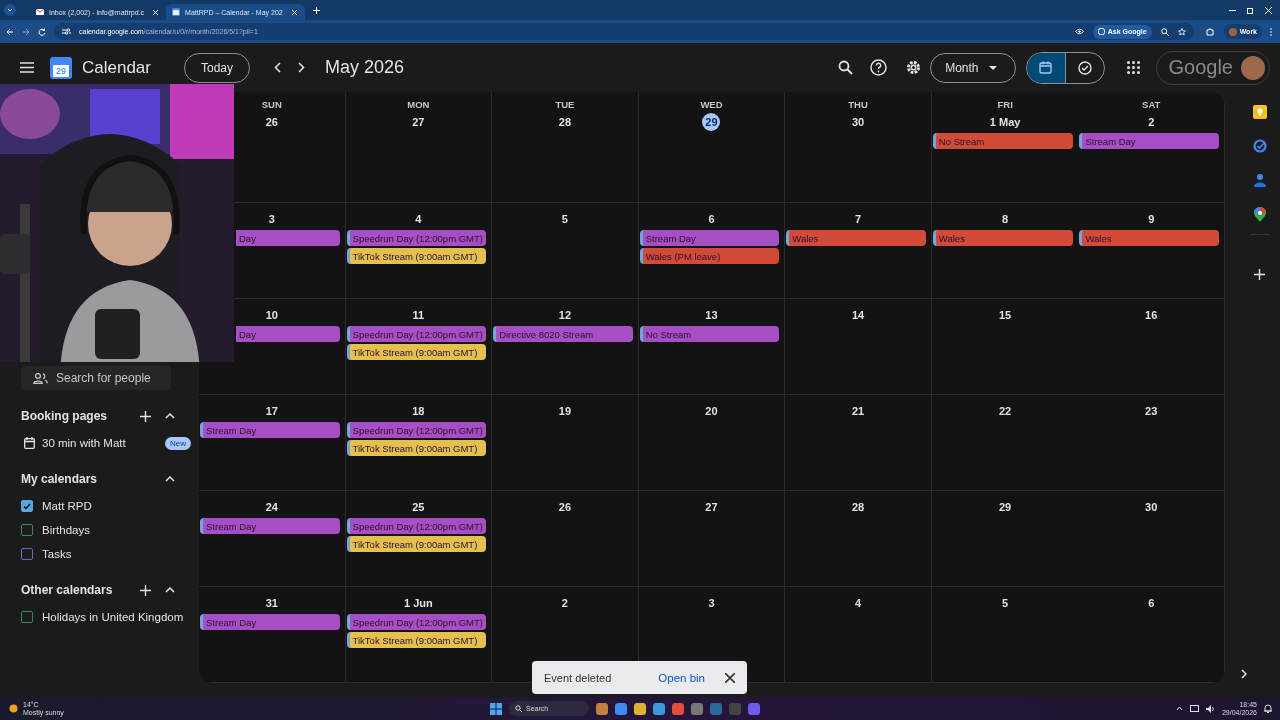  What do you see at coordinates (1045, 67) in the screenshot?
I see `calendar-view-toggle` at bounding box center [1045, 67].